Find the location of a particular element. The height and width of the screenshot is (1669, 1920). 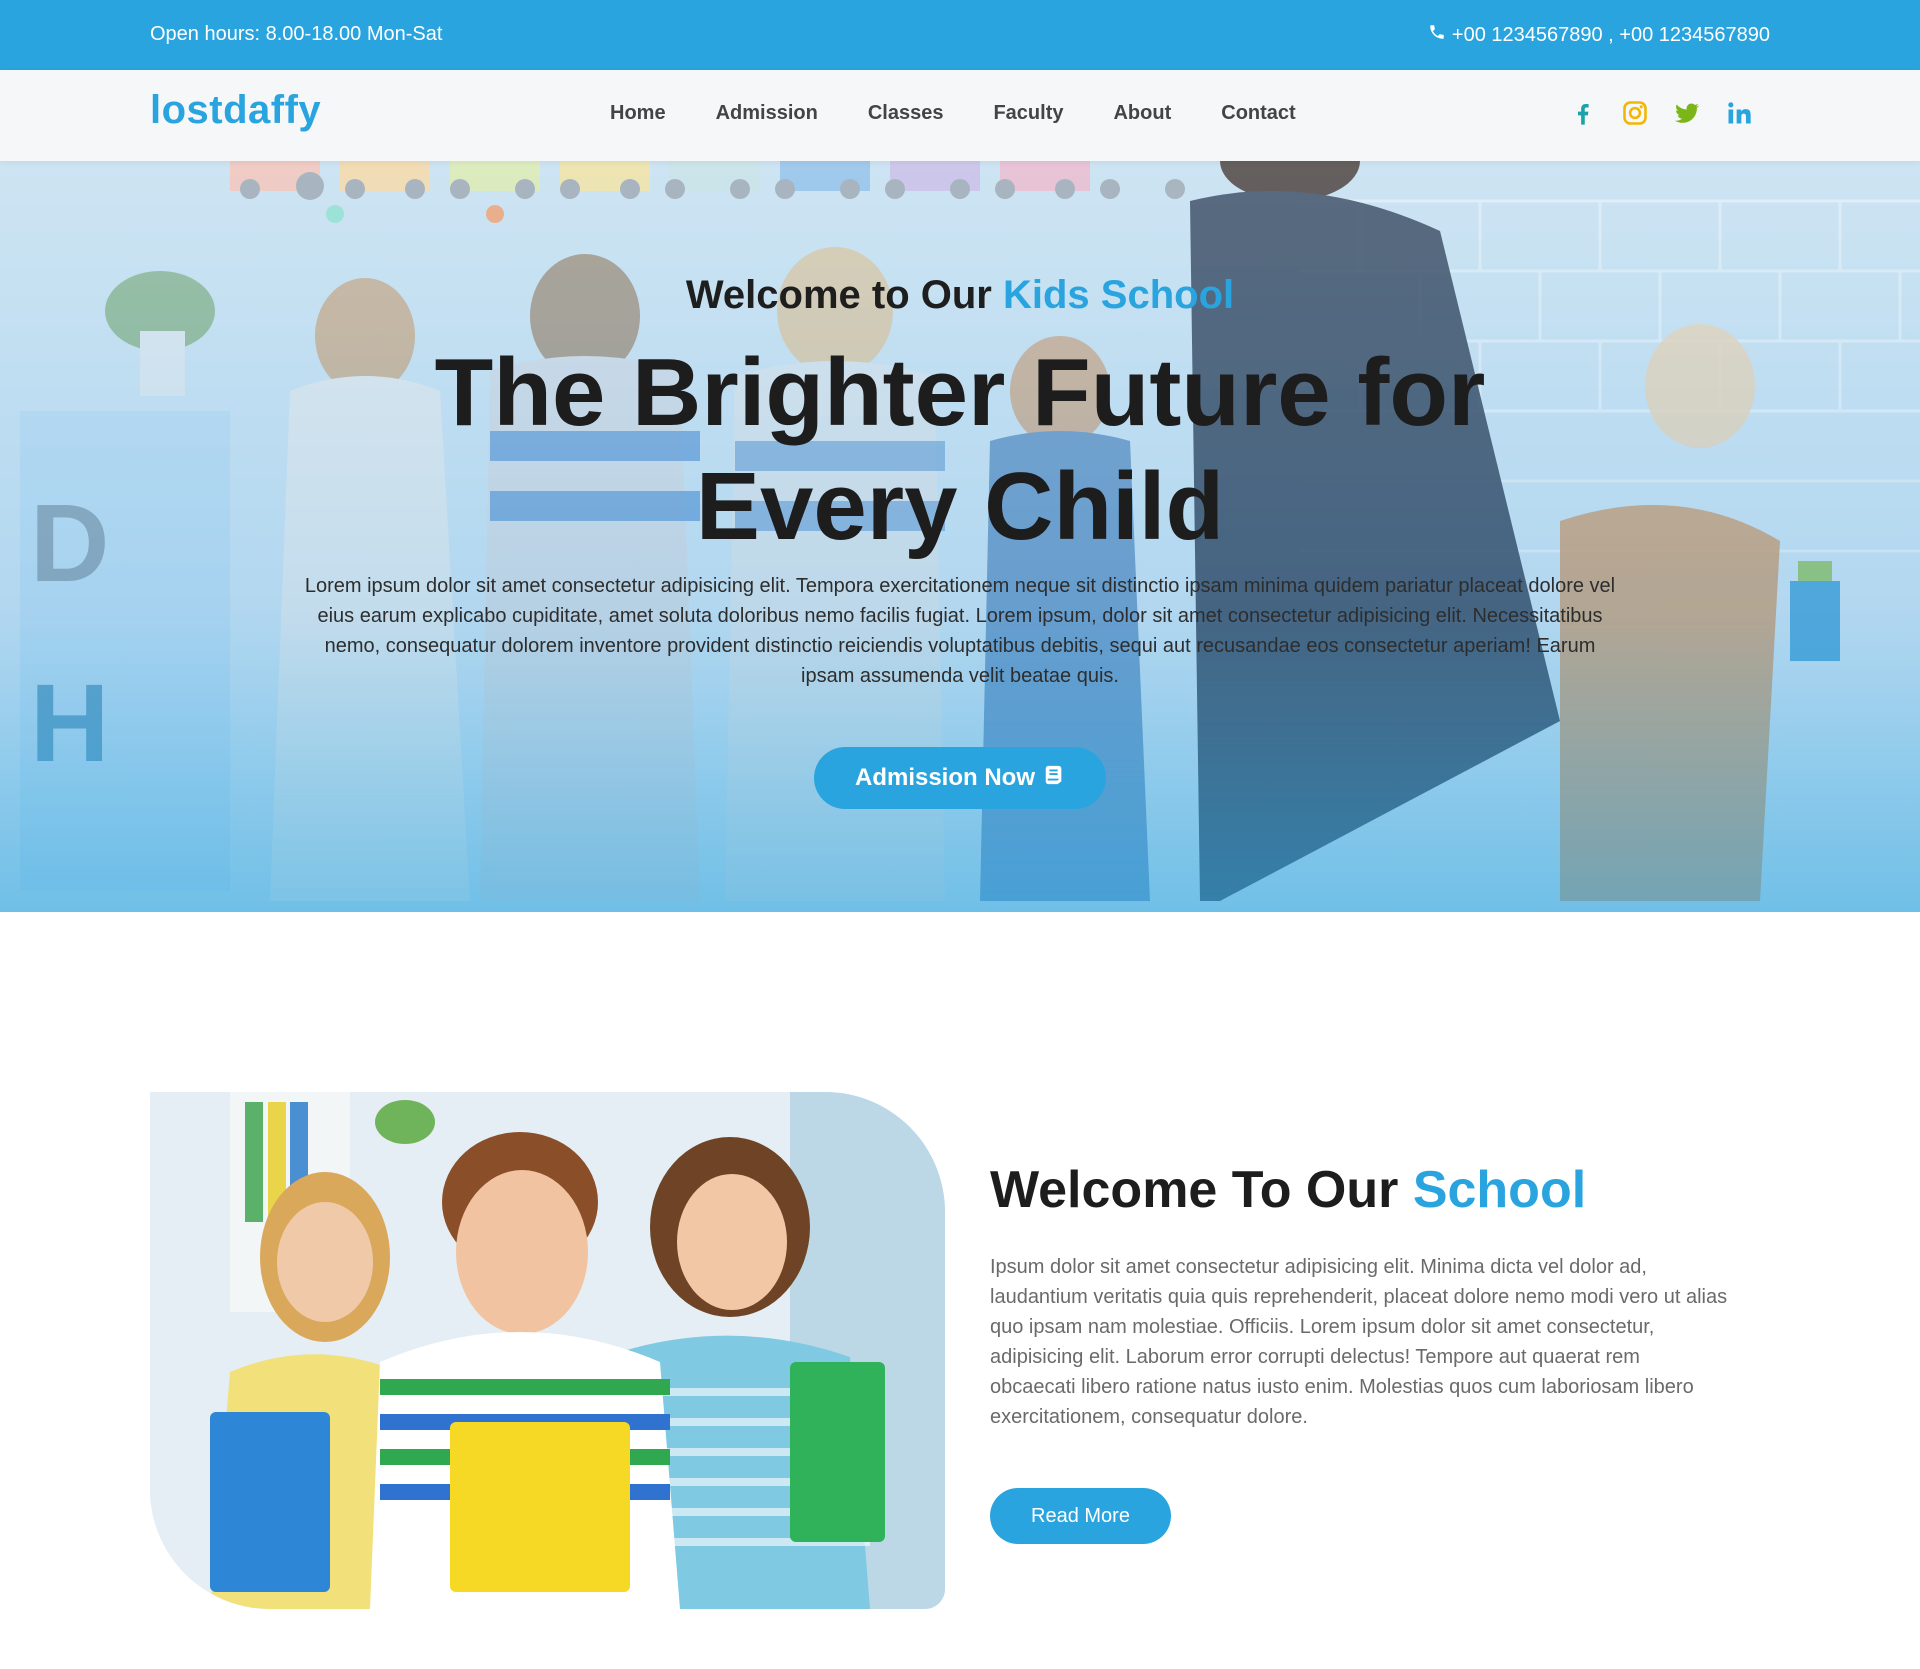

site-logo: lostdaffy is located at coordinates (235, 110).